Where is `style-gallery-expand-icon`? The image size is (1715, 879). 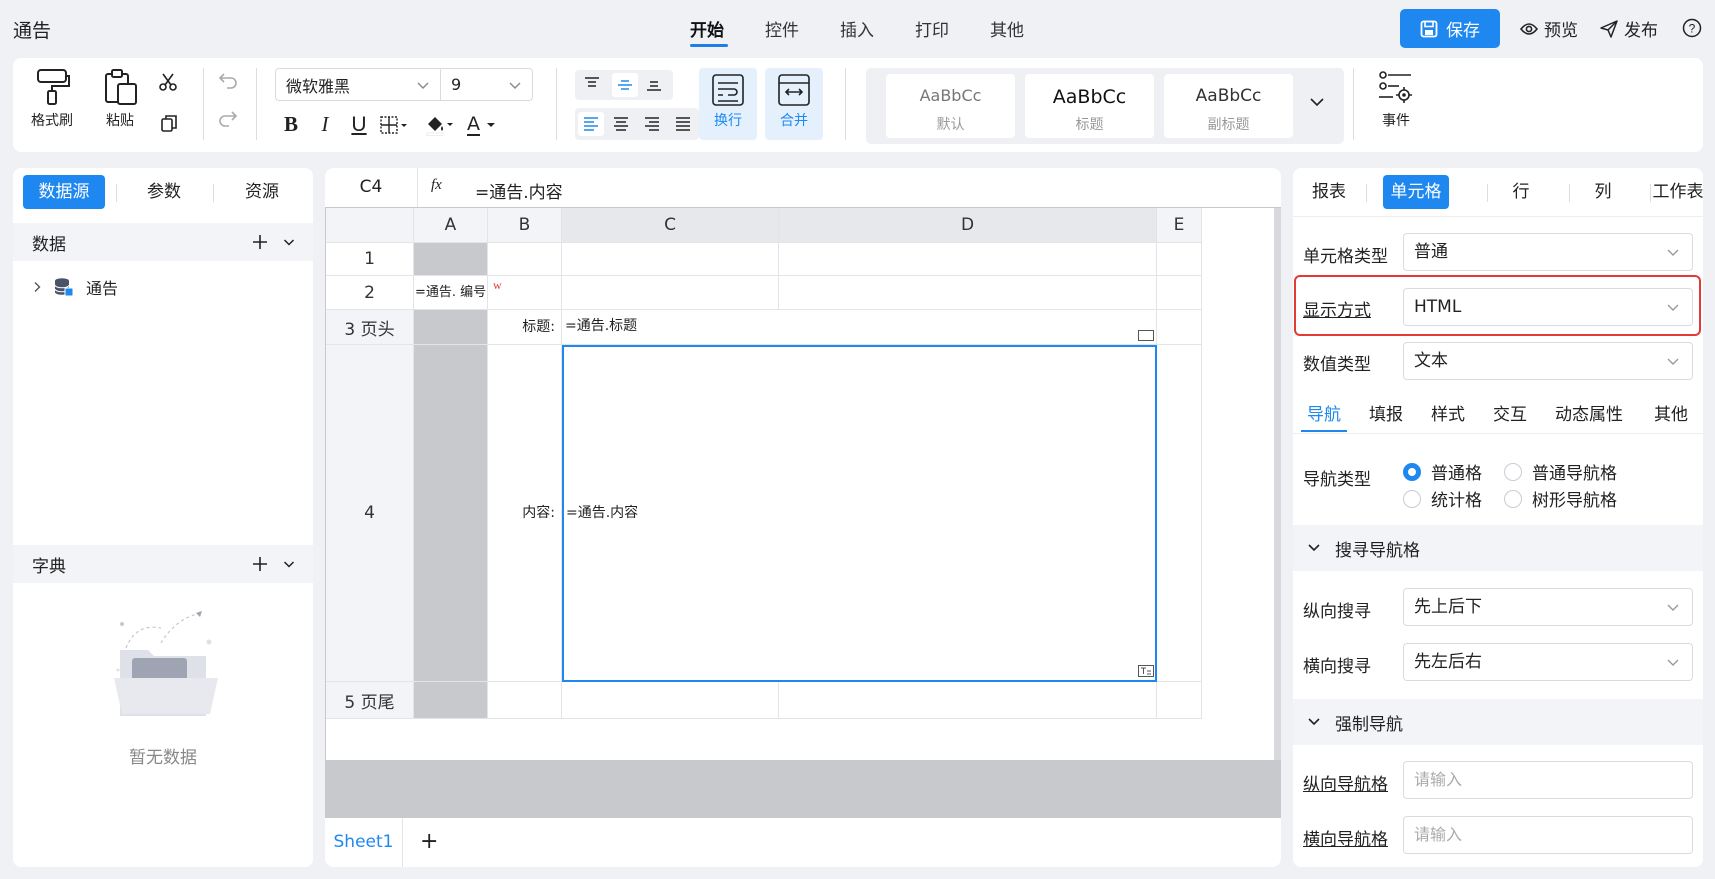 style-gallery-expand-icon is located at coordinates (1317, 102).